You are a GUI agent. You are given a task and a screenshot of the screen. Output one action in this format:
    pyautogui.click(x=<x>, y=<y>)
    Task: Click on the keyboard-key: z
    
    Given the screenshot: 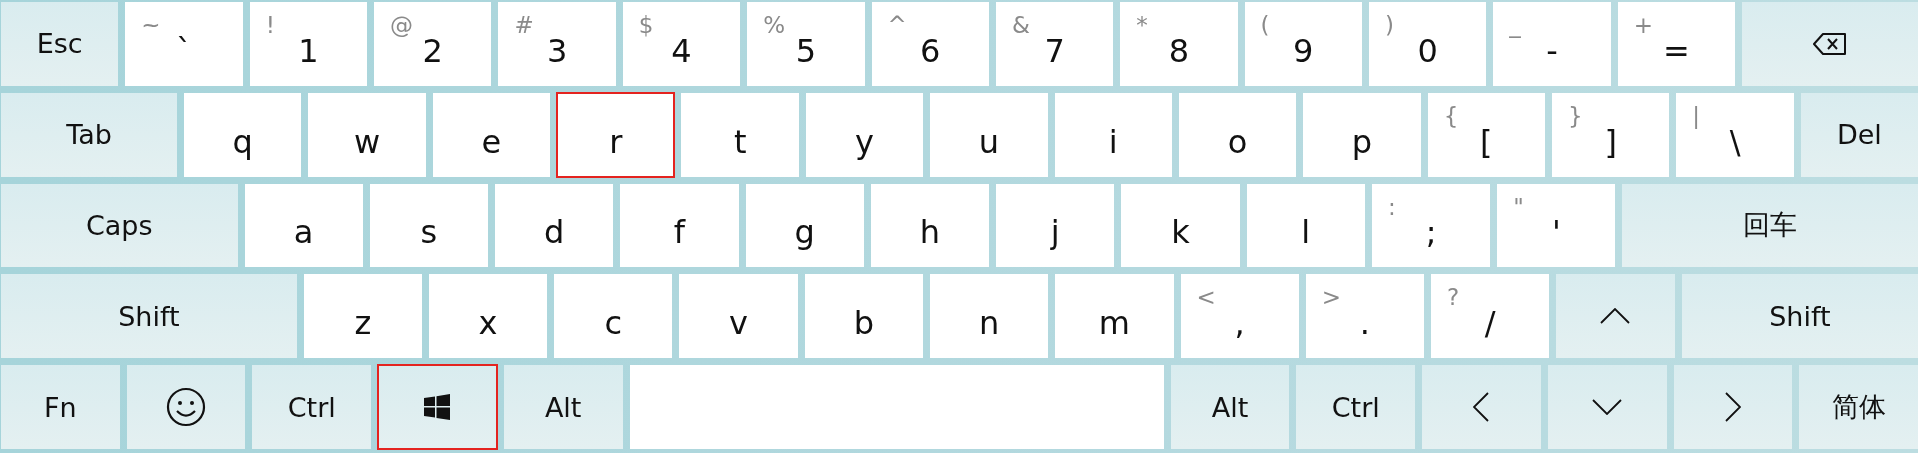 What is the action you would take?
    pyautogui.click(x=362, y=316)
    